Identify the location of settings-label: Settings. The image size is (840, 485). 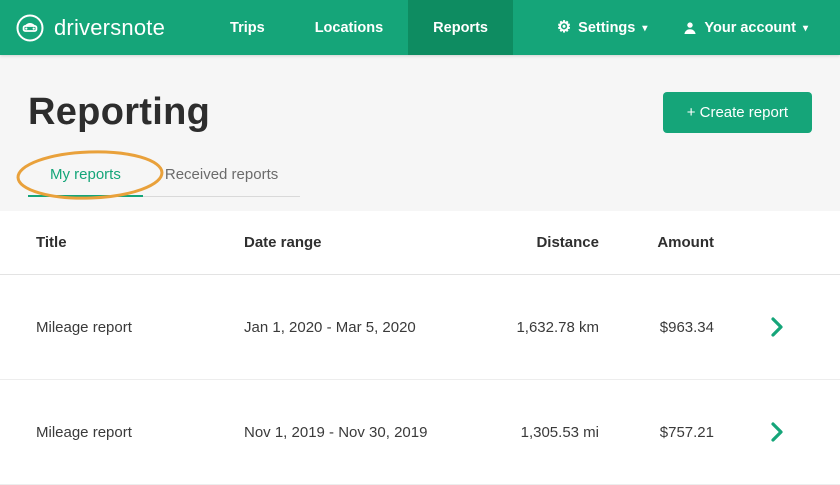
(607, 27).